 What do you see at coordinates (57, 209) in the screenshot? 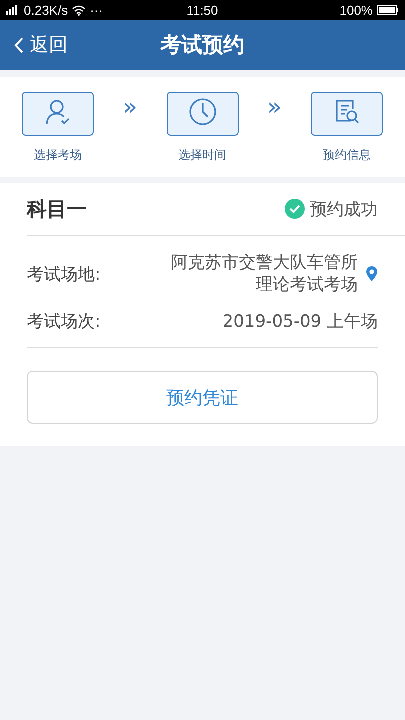
I see `subject-title: 科目一` at bounding box center [57, 209].